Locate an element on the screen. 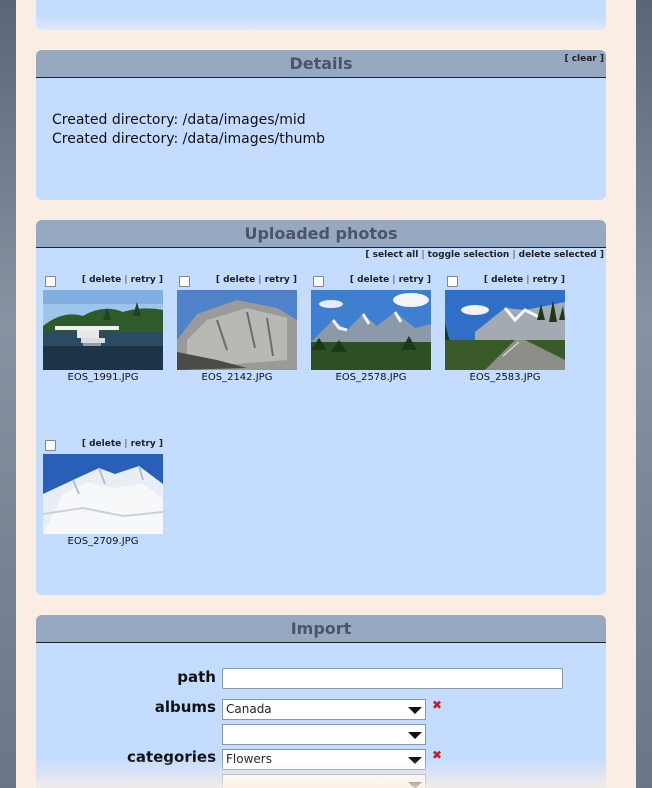 Image resolution: width=652 pixels, height=788 pixels. path-input is located at coordinates (392, 678).